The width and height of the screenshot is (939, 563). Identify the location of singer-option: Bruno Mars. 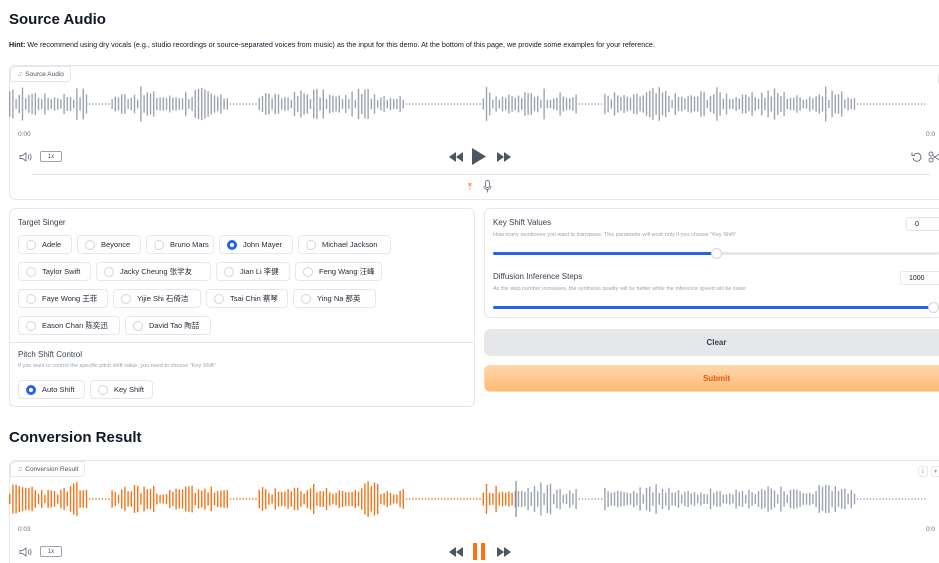
(180, 244).